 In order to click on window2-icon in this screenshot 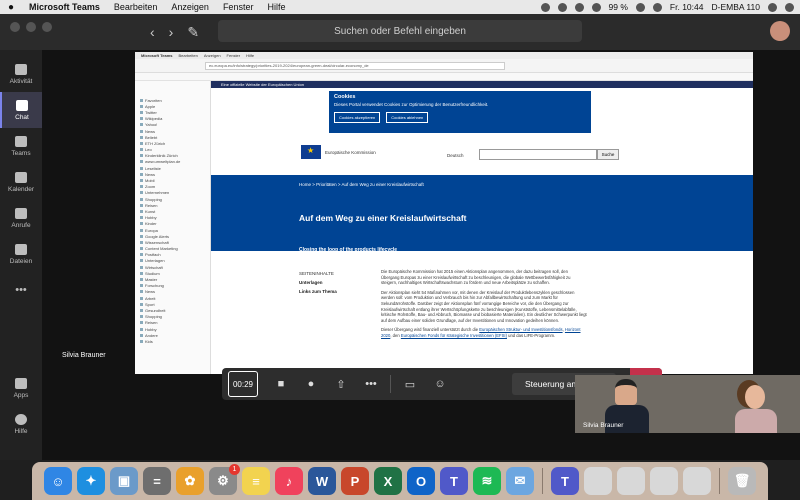, I will do `click(631, 481)`.